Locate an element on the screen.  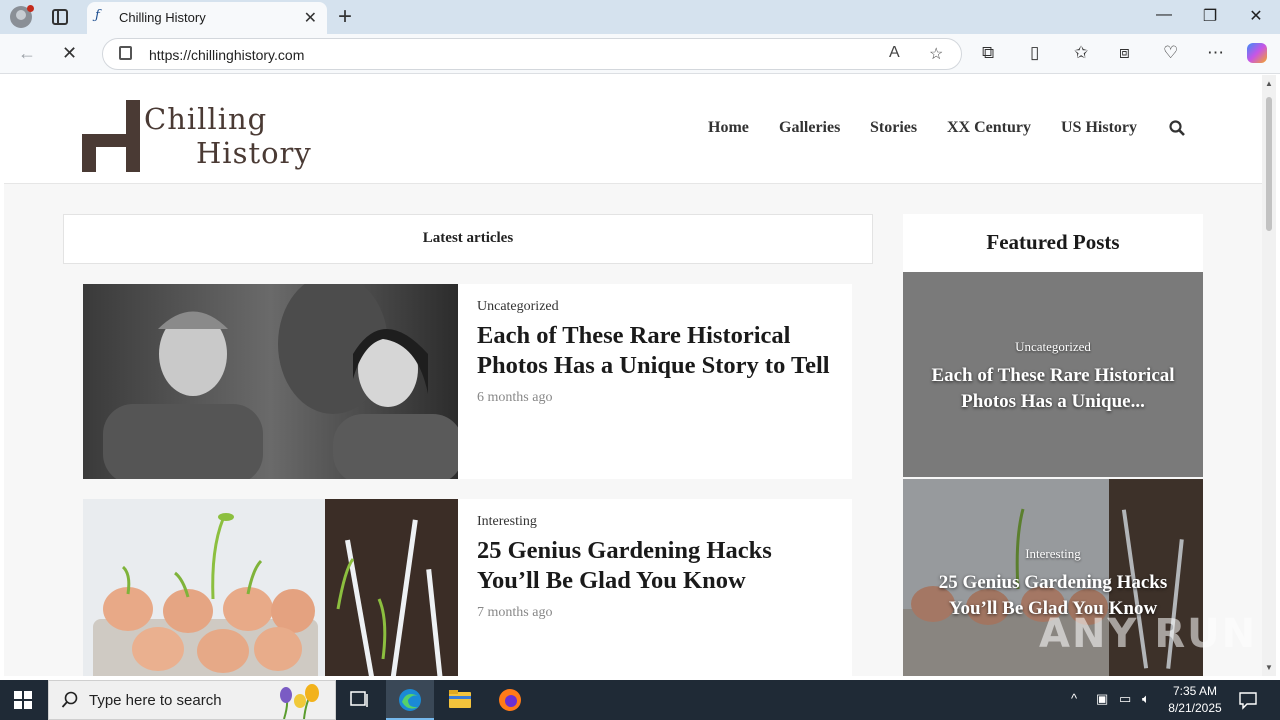
article-category: Uncategorized is located at coordinates (518, 307).